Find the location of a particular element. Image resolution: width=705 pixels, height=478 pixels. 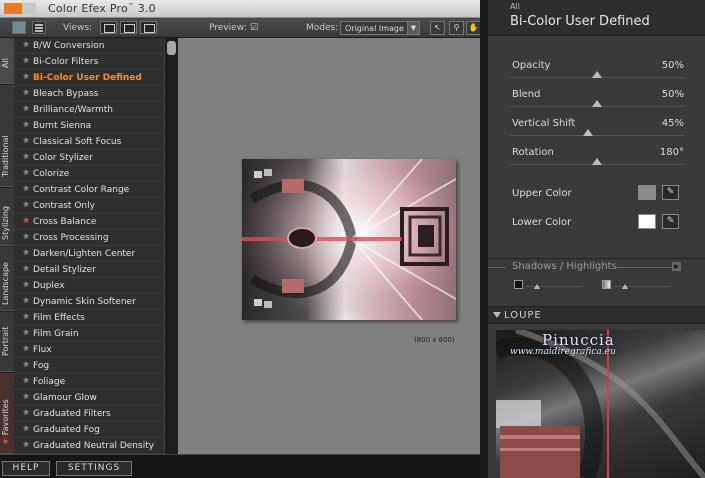

slider-blend: Blend 50% is located at coordinates (597, 102).